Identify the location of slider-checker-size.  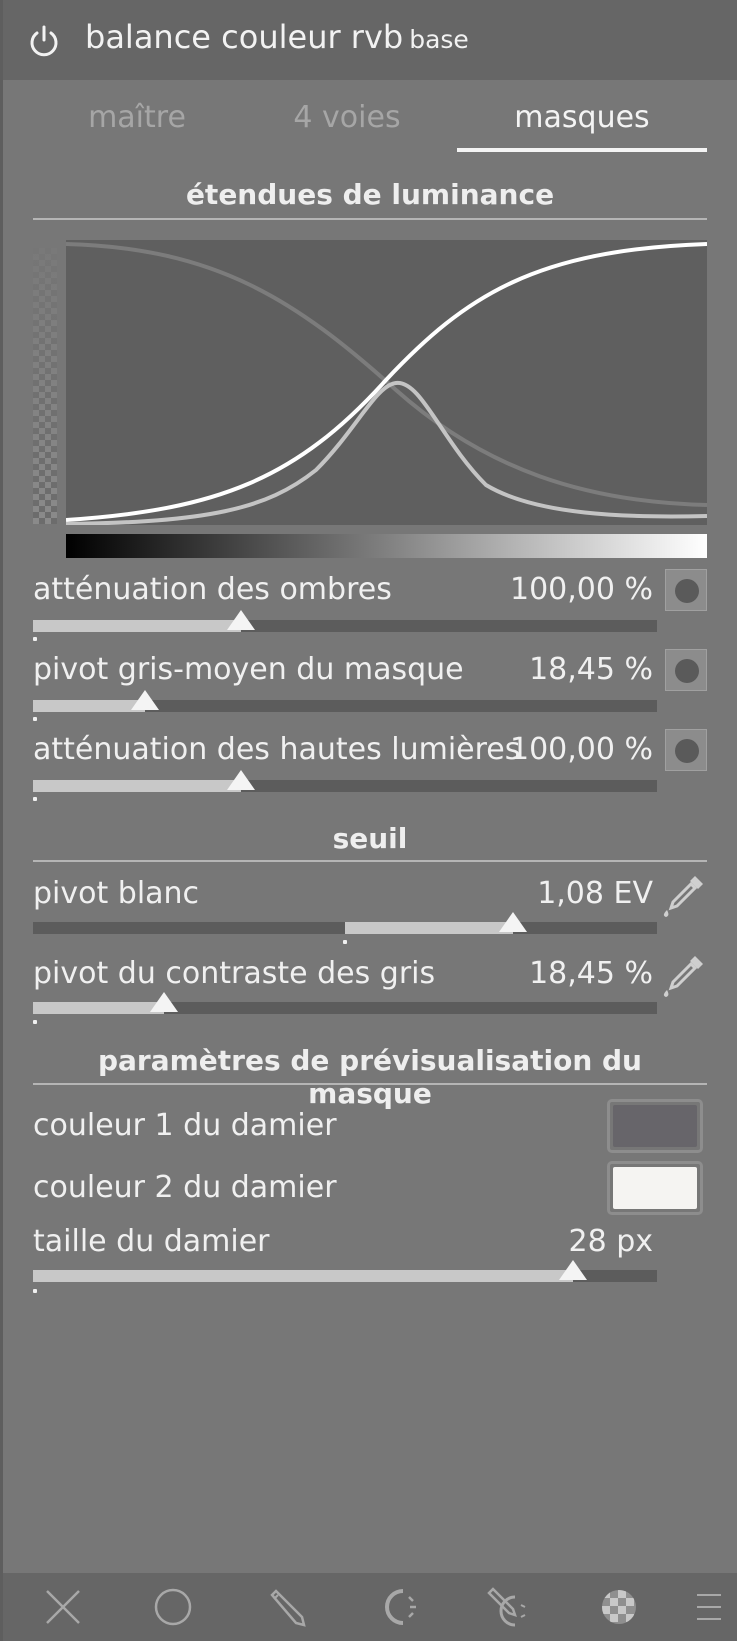
(345, 1271).